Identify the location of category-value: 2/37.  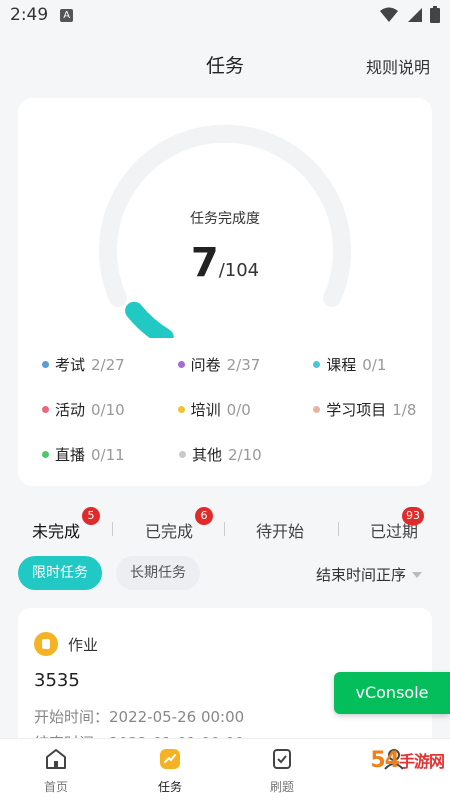
(243, 364).